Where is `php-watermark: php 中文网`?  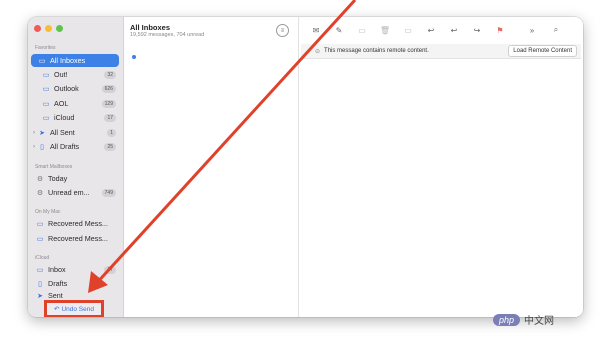
php-watermark: php 中文网 is located at coordinates (523, 319).